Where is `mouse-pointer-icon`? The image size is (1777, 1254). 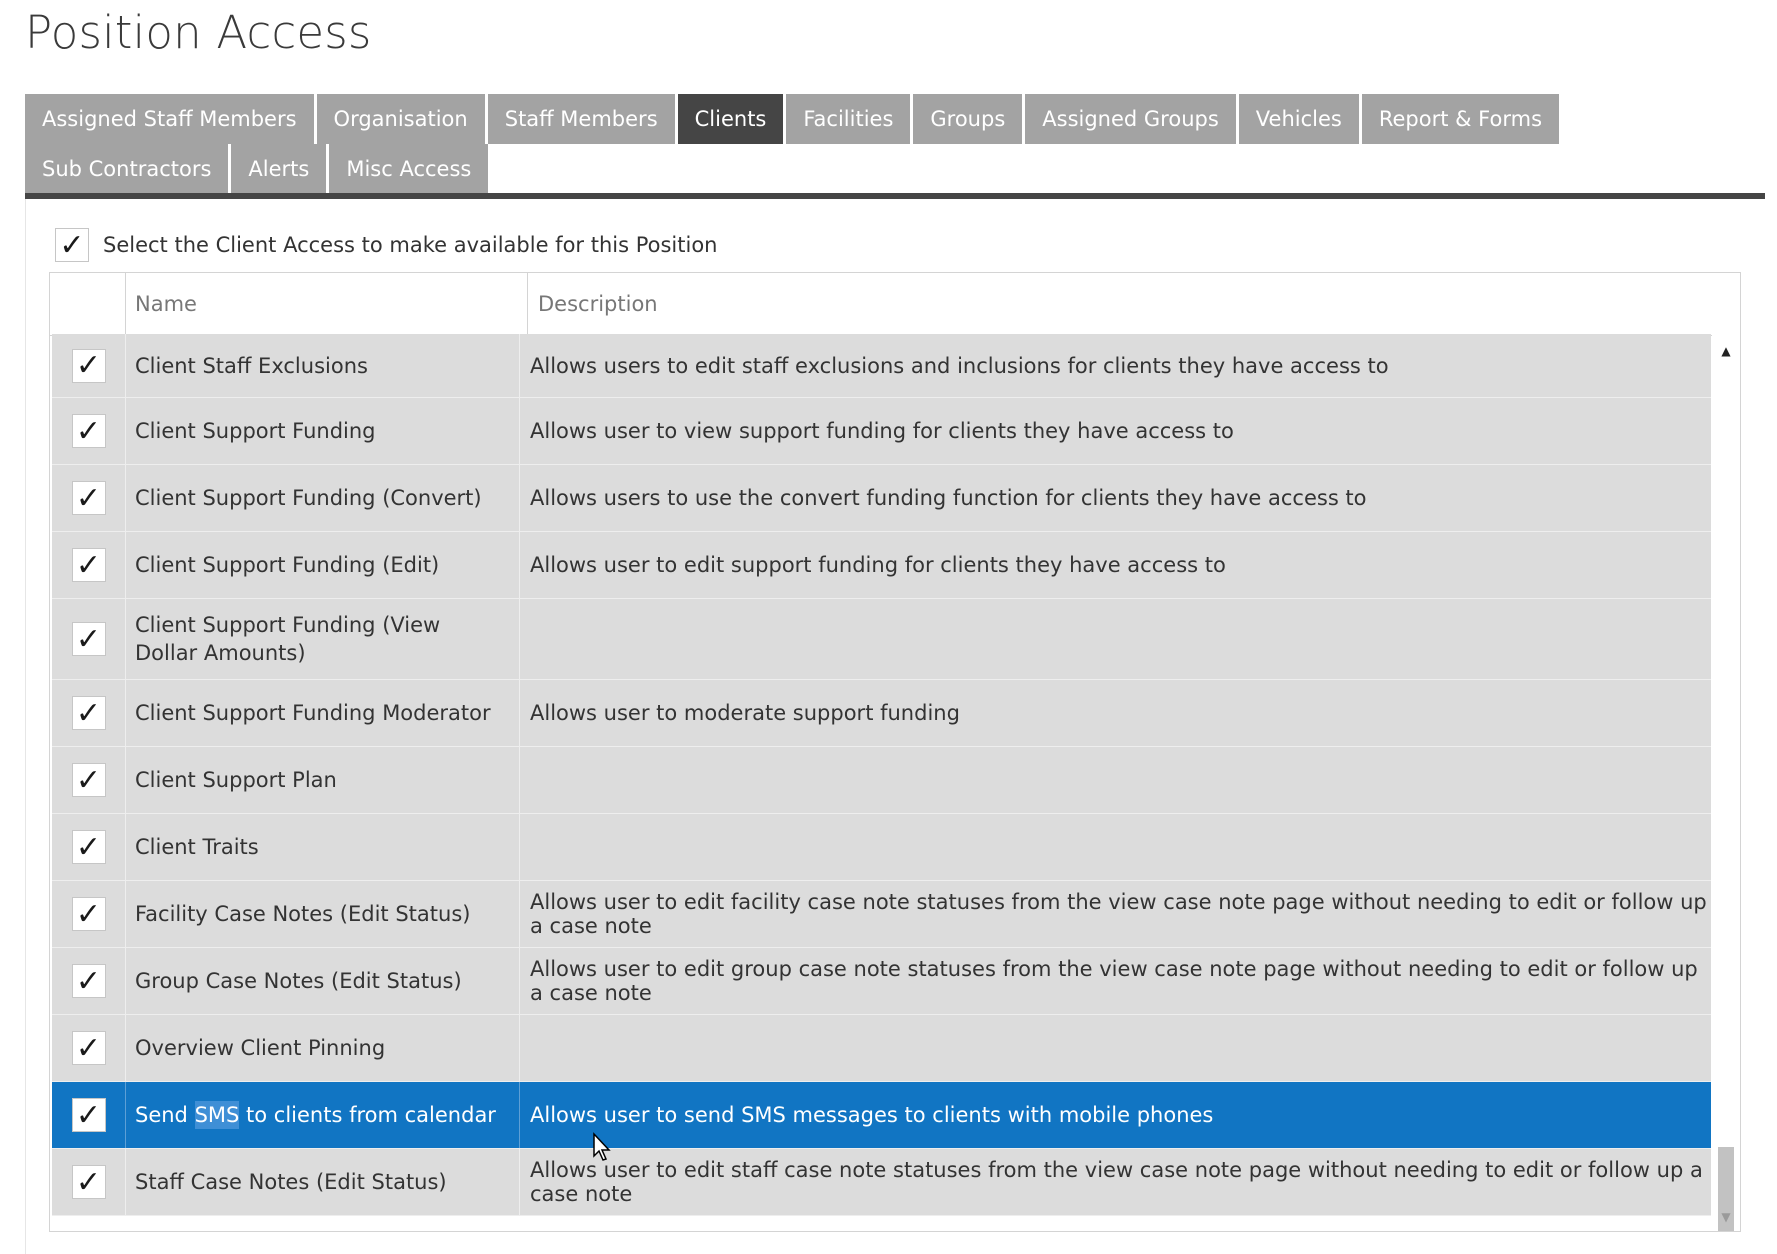
mouse-pointer-icon is located at coordinates (602, 1146).